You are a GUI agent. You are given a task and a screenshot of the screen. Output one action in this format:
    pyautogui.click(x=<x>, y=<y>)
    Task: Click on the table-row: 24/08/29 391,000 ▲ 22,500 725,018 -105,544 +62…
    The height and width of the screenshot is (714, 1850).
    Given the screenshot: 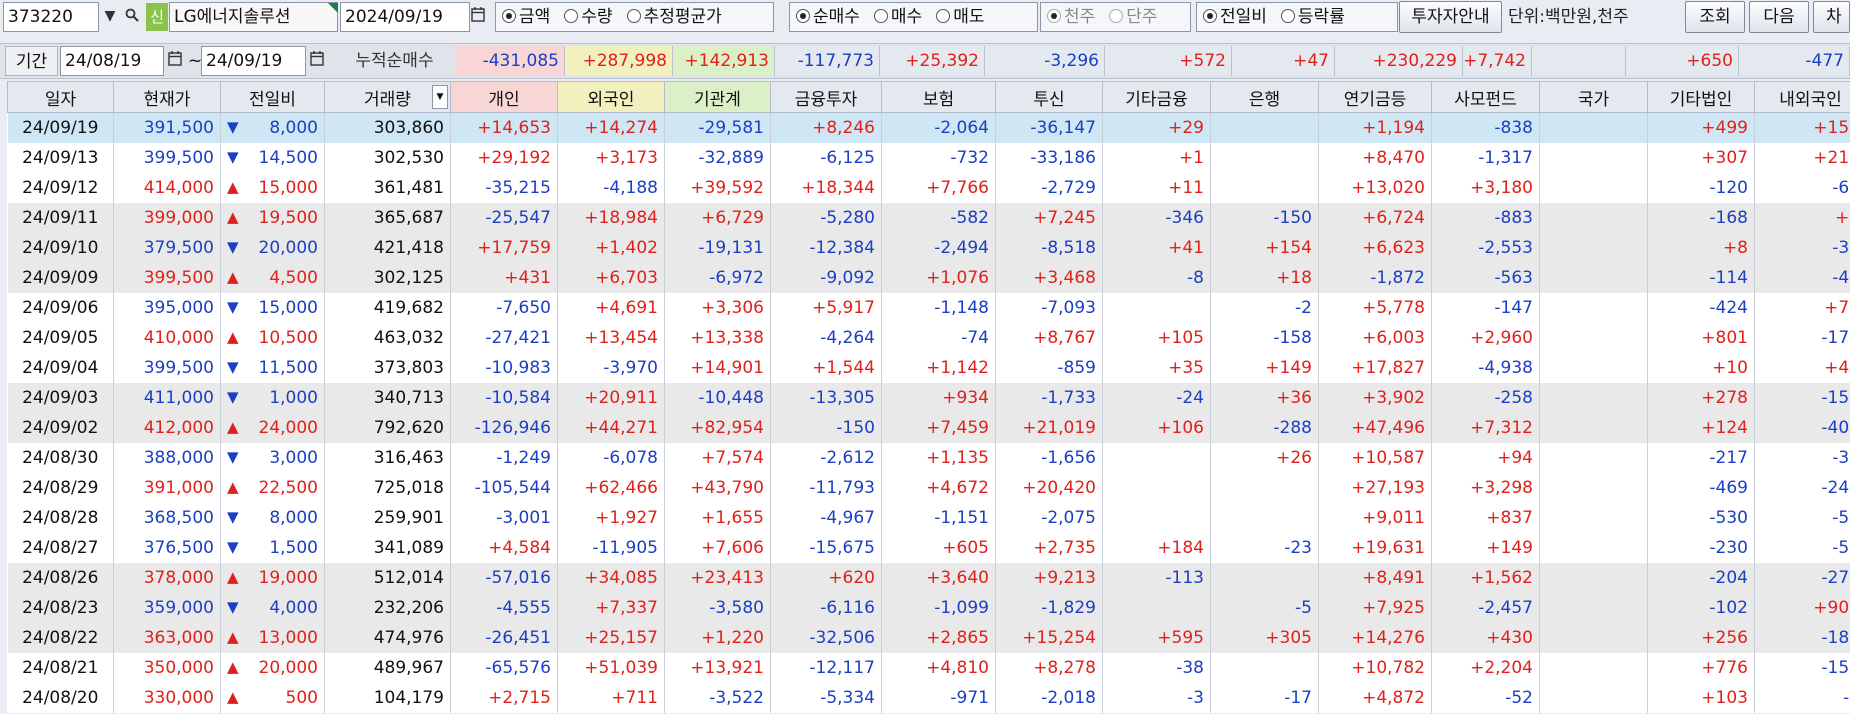 What is the action you would take?
    pyautogui.click(x=928, y=488)
    